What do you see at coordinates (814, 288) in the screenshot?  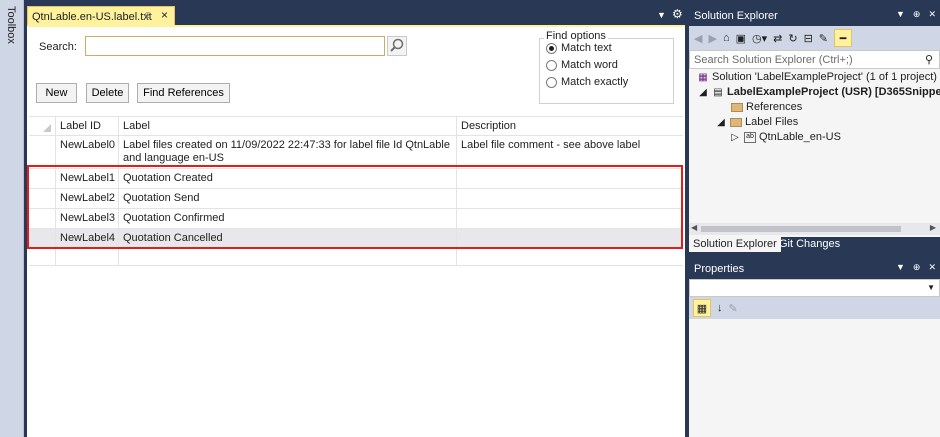 I see `object-selector-dropdown: ▼` at bounding box center [814, 288].